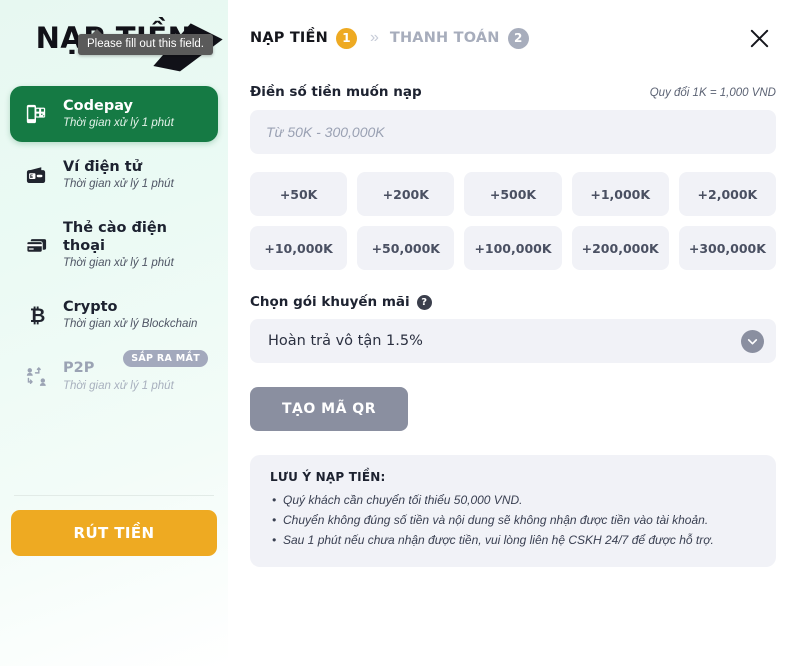  What do you see at coordinates (513, 302) in the screenshot?
I see `promo-label-row: Chọn gói khuyến mãi ?` at bounding box center [513, 302].